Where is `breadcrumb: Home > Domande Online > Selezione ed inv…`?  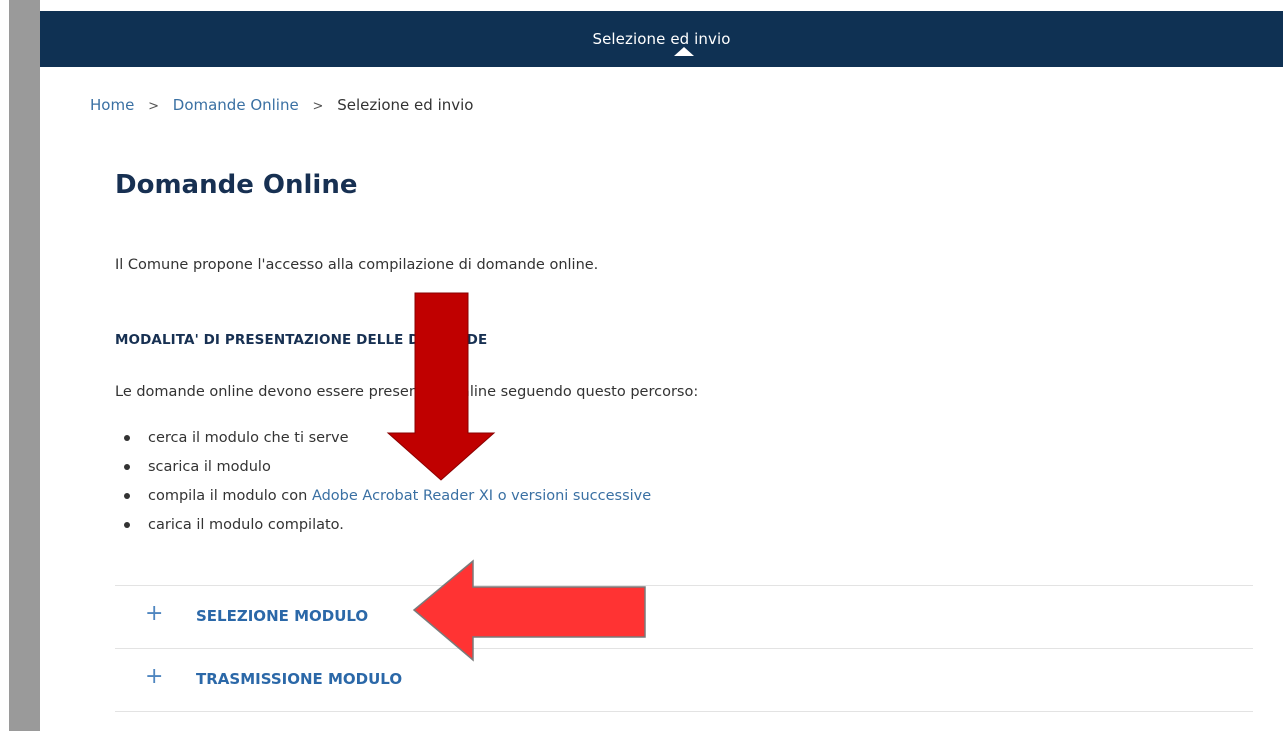
breadcrumb: Home > Domande Online > Selezione ed inv… is located at coordinates (281, 105).